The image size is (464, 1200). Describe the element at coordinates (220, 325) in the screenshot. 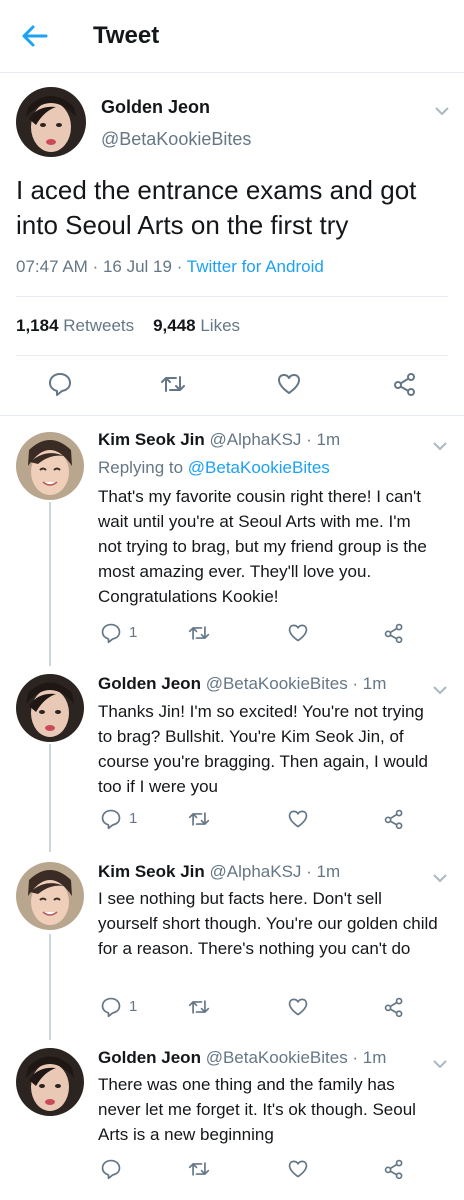

I see `likes-label: Likes` at that location.